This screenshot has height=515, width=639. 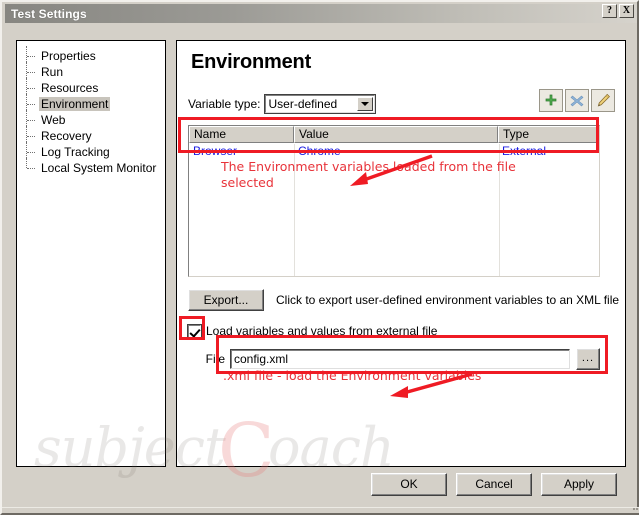 I want to click on grid-header-row: Name Value Type, so click(x=394, y=134).